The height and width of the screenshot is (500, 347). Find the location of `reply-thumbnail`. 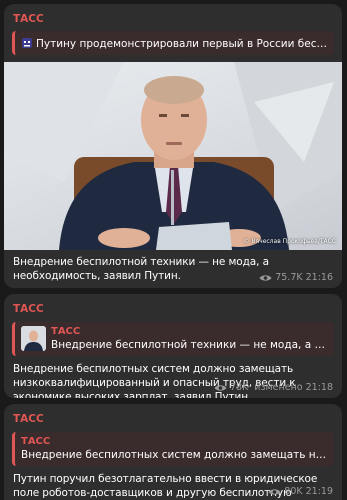

reply-thumbnail is located at coordinates (33, 338).